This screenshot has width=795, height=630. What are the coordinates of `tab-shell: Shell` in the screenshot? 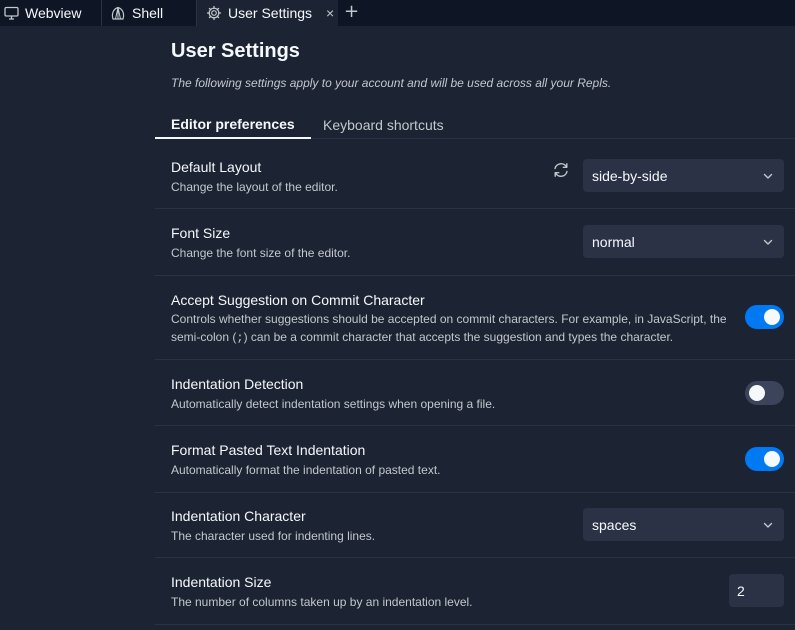 It's located at (136, 13).